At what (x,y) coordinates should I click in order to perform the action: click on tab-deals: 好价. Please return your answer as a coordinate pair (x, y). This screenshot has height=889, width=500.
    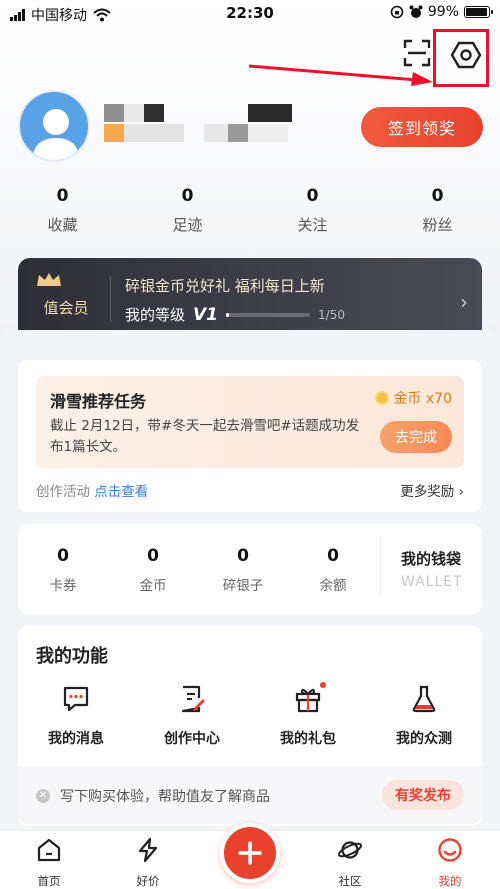
    Looking at the image, I should click on (148, 863).